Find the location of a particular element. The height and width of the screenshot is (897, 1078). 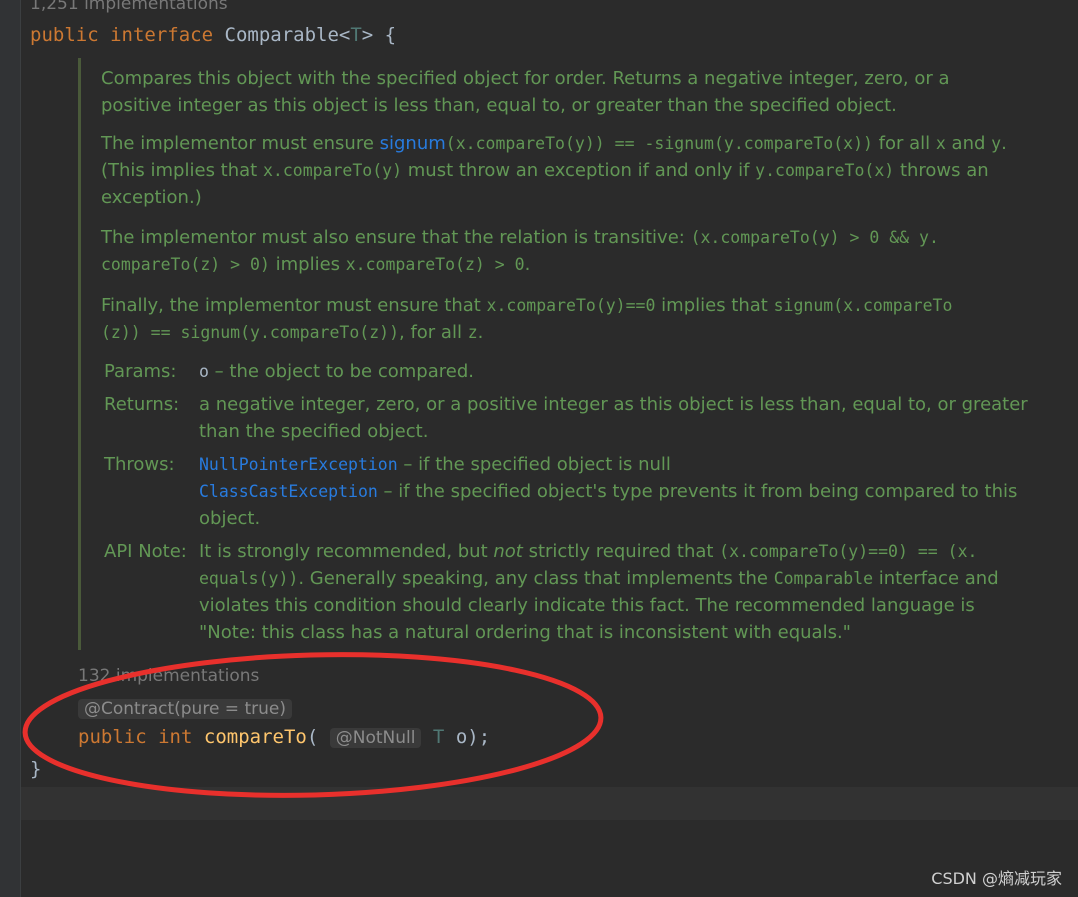

contract-annotation: @Contract(pure = true) is located at coordinates (185, 709).